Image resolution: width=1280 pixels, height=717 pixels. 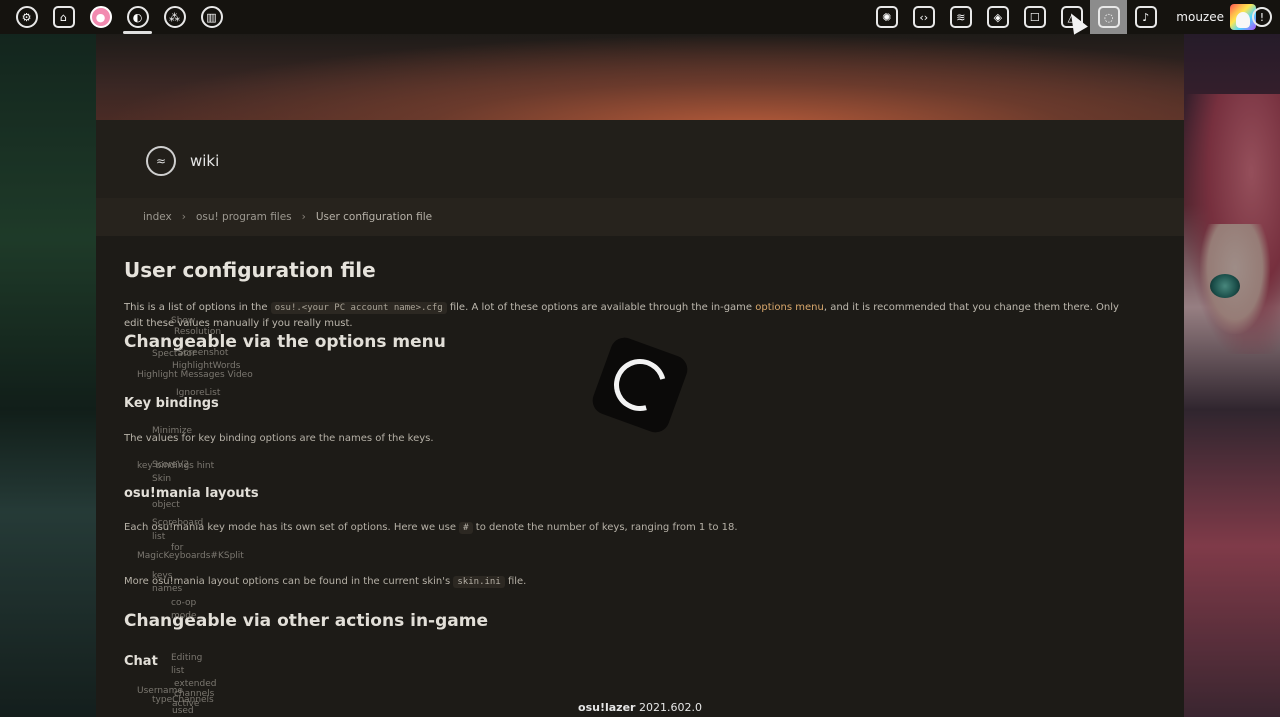 I want to click on home-button: ⌂, so click(x=63, y=17).